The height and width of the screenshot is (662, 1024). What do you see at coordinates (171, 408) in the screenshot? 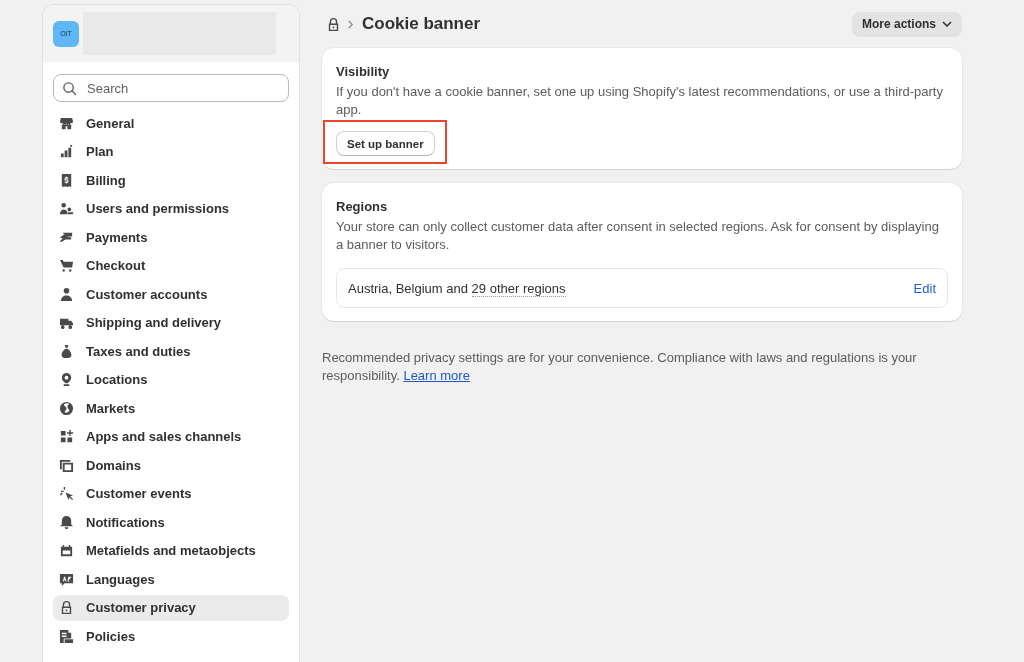
I see `sidebar-item: Markets` at bounding box center [171, 408].